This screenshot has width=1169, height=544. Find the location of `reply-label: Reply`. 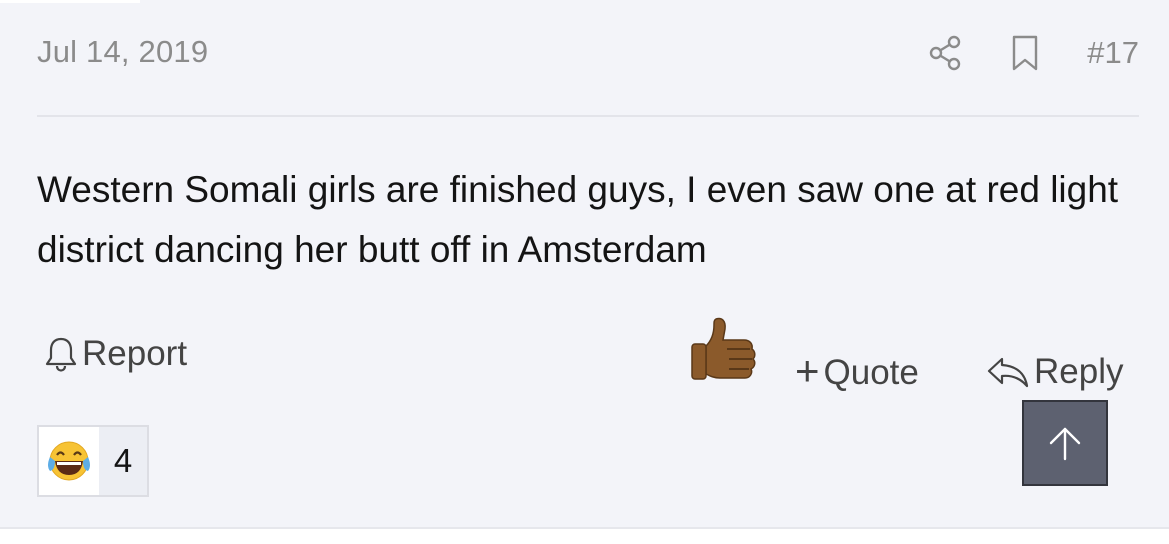

reply-label: Reply is located at coordinates (1079, 371).